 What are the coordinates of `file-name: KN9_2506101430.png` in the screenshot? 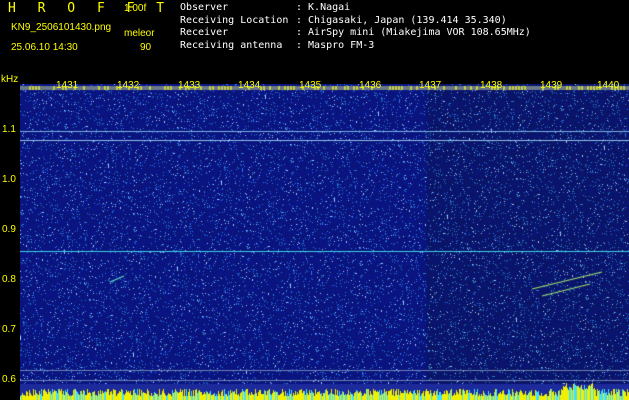 It's located at (61, 27).